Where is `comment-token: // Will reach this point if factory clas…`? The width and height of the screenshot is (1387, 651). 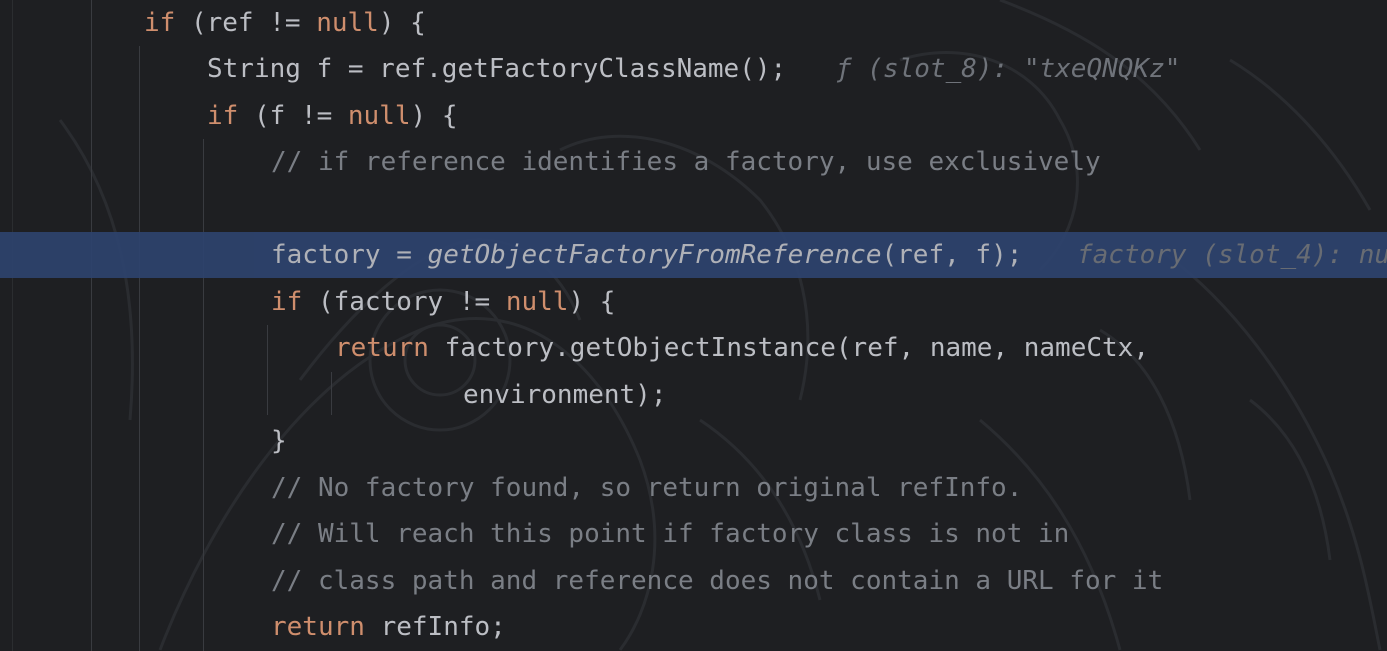 comment-token: // Will reach this point if factory clas… is located at coordinates (670, 534).